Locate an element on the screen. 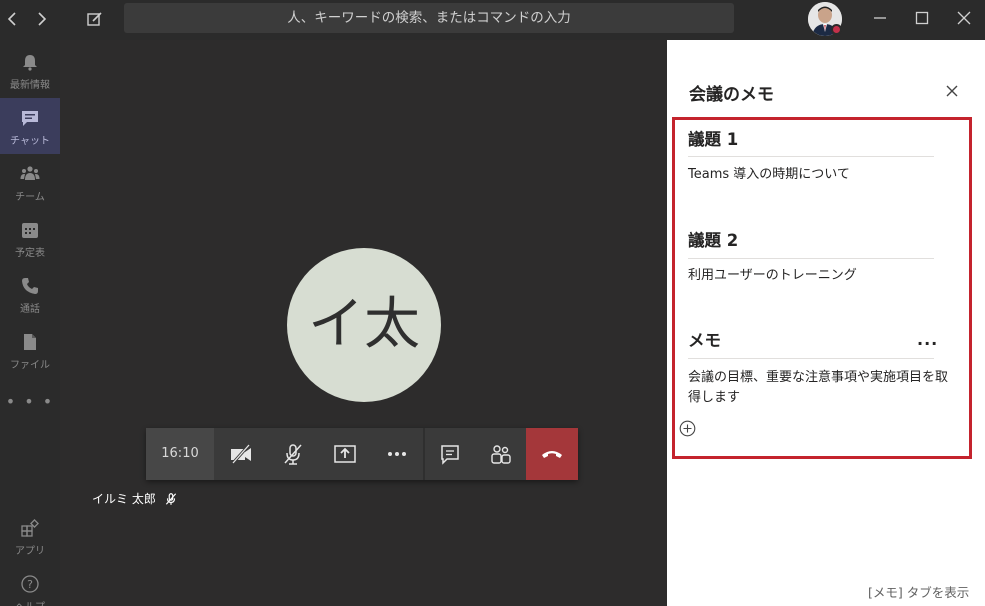 Image resolution: width=985 pixels, height=606 pixels. rail-item-activity: 最新情報 is located at coordinates (30, 70).